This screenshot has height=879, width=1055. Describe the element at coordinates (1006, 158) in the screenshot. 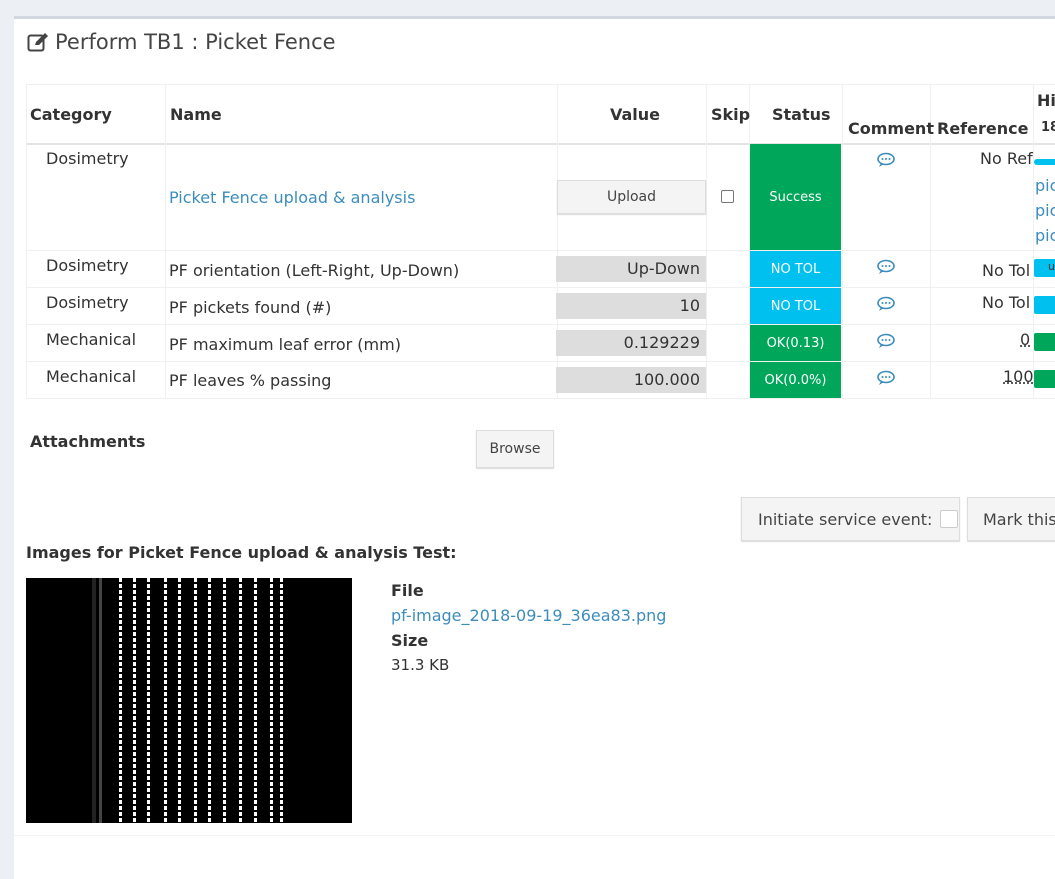

I see `row1-reference: No Ref` at that location.